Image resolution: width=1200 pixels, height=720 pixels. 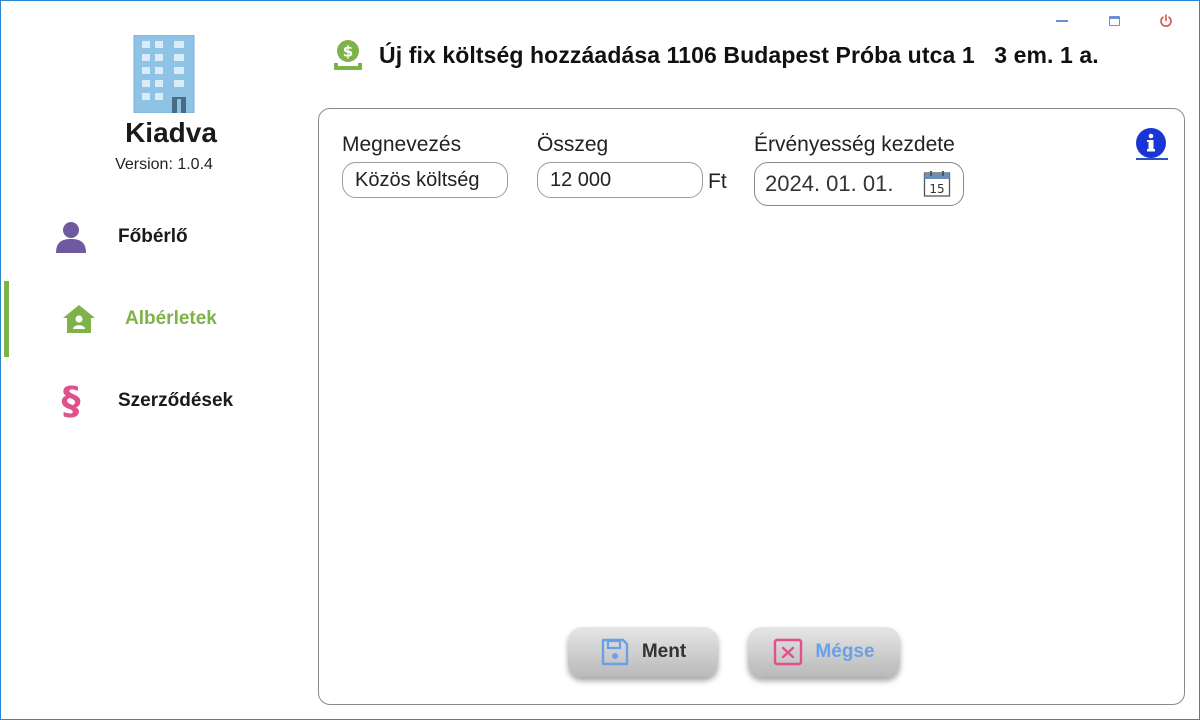 I want to click on sidebar-item-label: Főbérlő, so click(x=153, y=236).